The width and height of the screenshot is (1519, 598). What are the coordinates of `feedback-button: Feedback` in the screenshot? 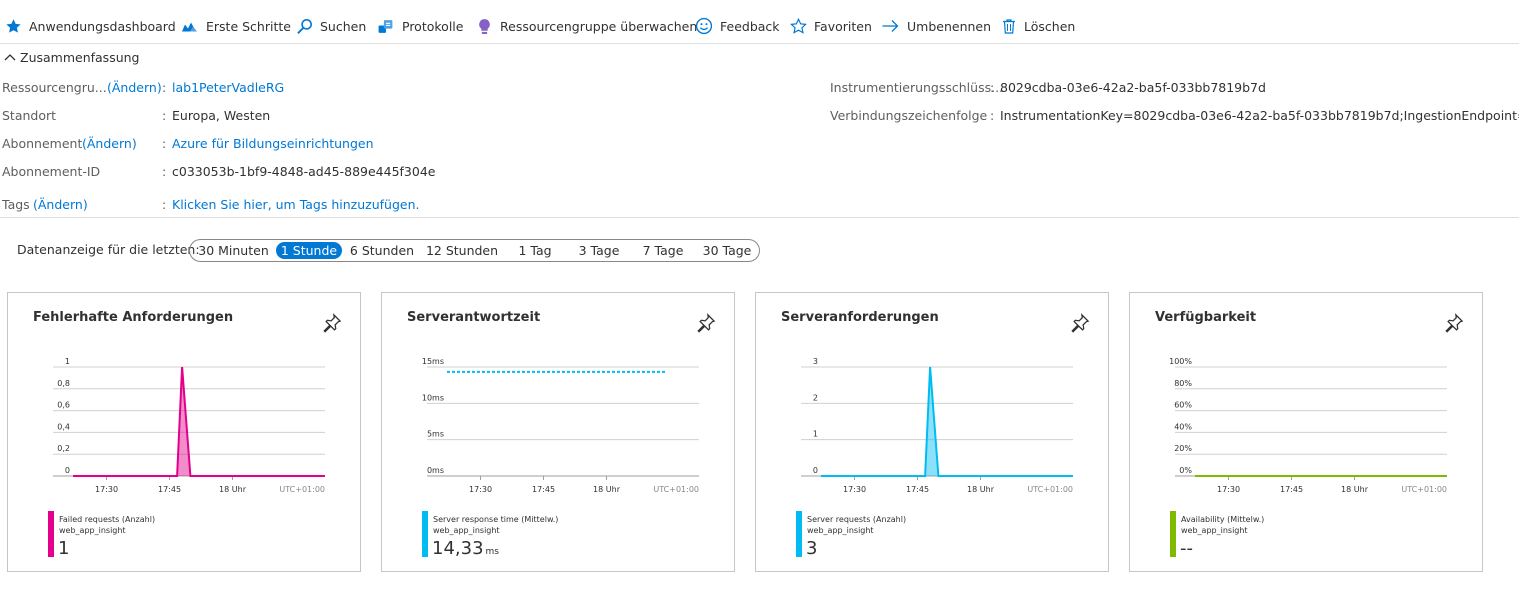 It's located at (737, 26).